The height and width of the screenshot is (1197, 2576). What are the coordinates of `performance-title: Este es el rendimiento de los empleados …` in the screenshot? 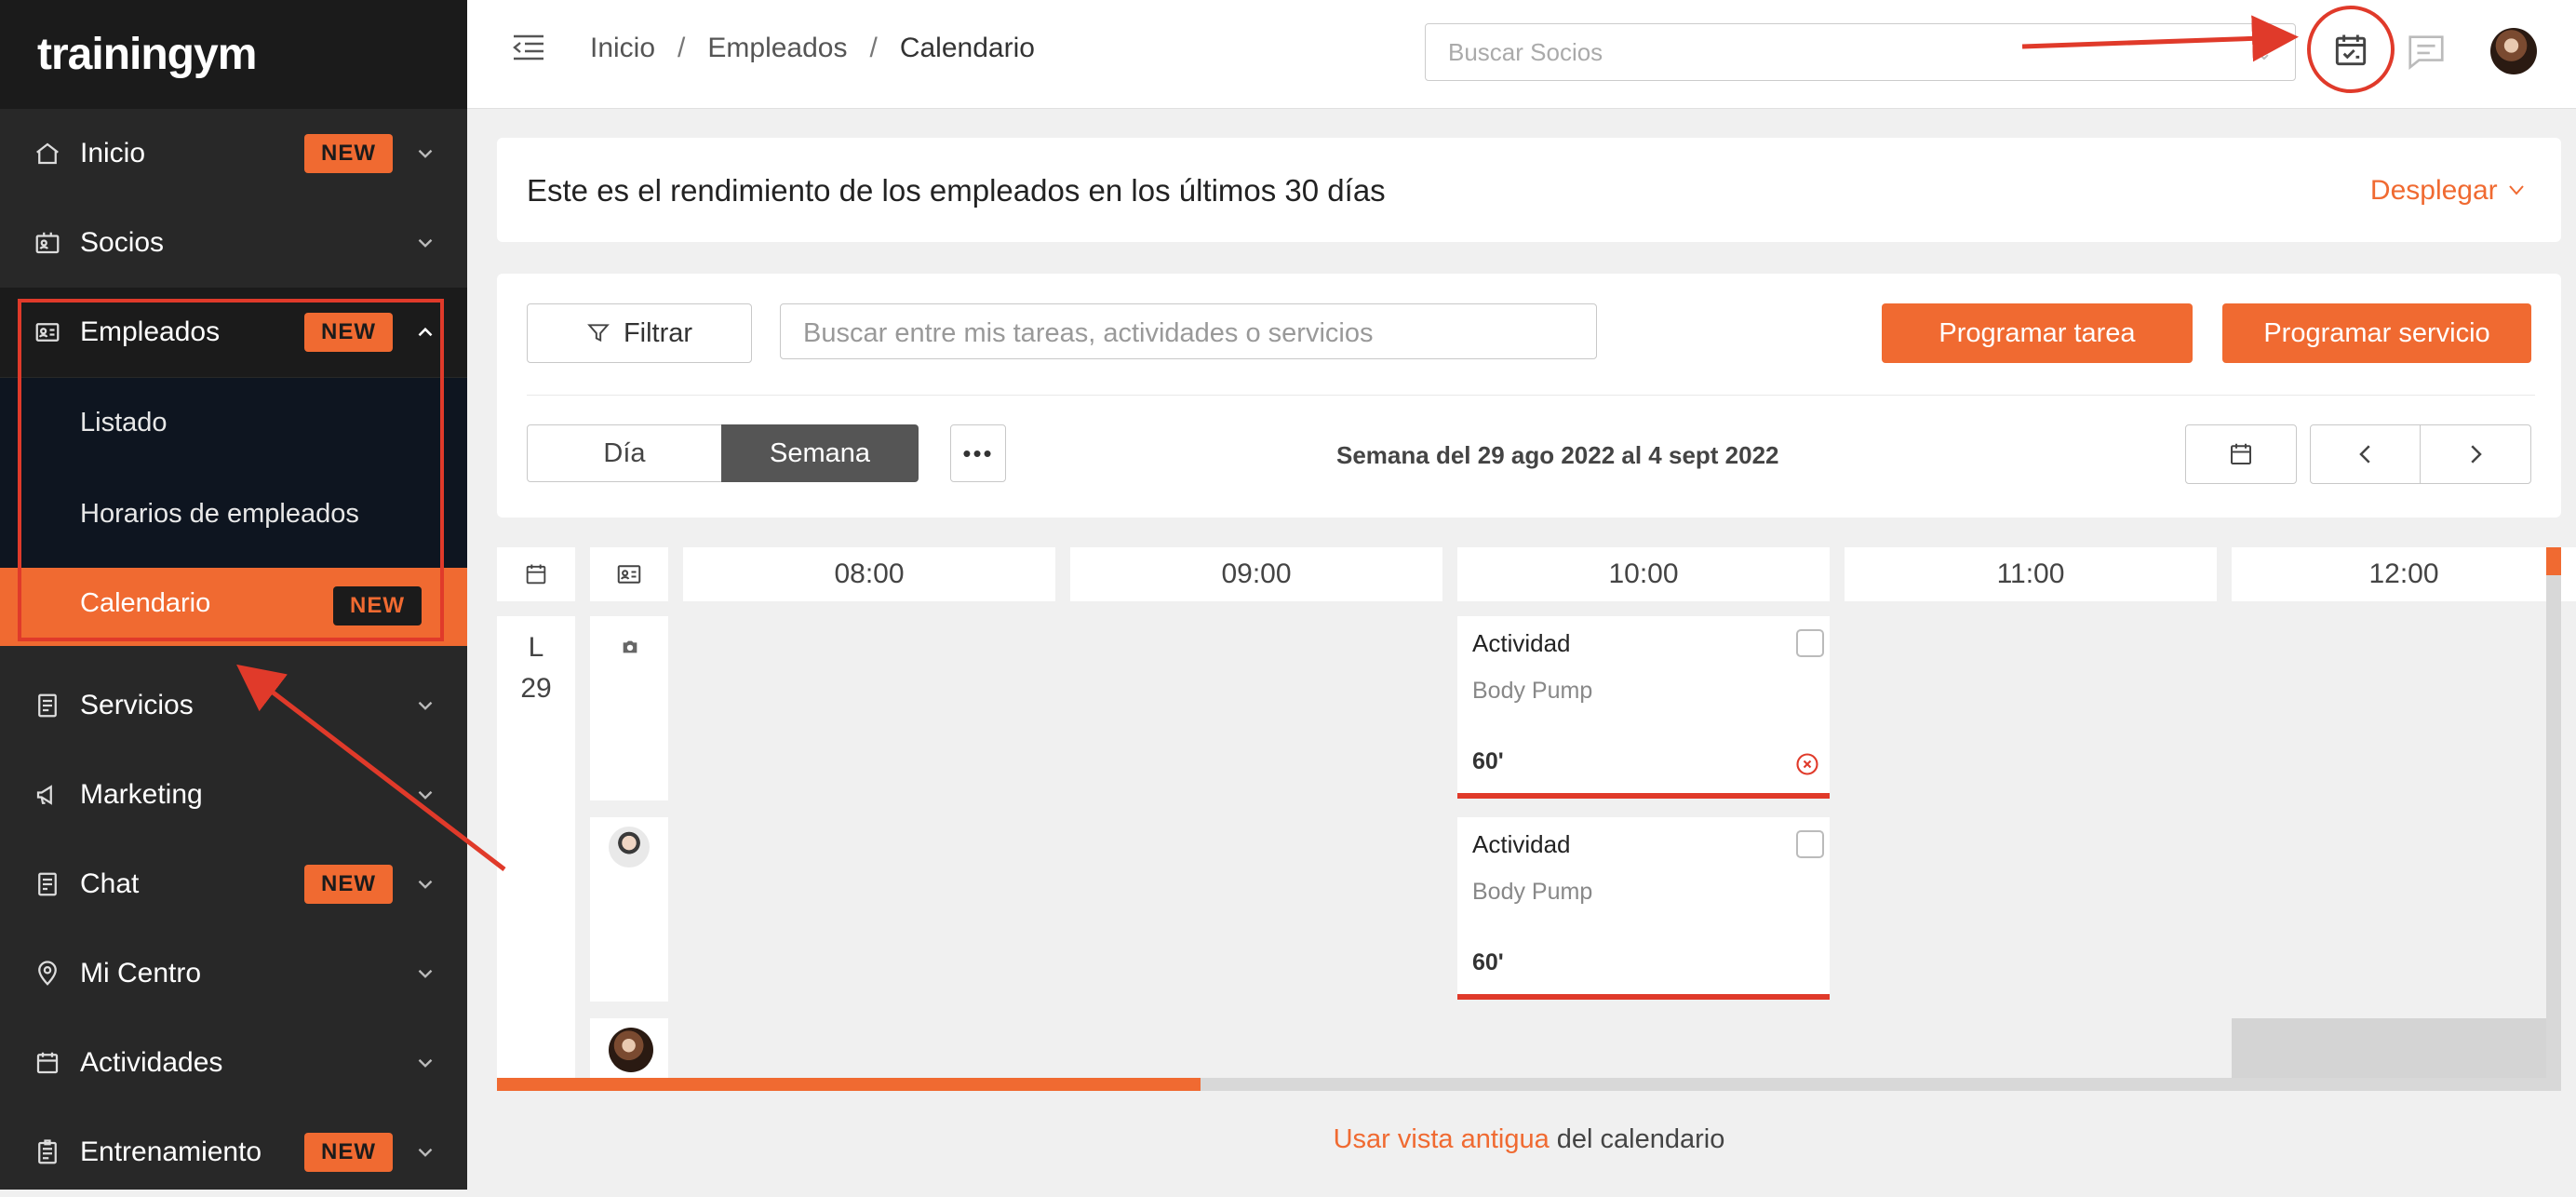 It's located at (956, 190).